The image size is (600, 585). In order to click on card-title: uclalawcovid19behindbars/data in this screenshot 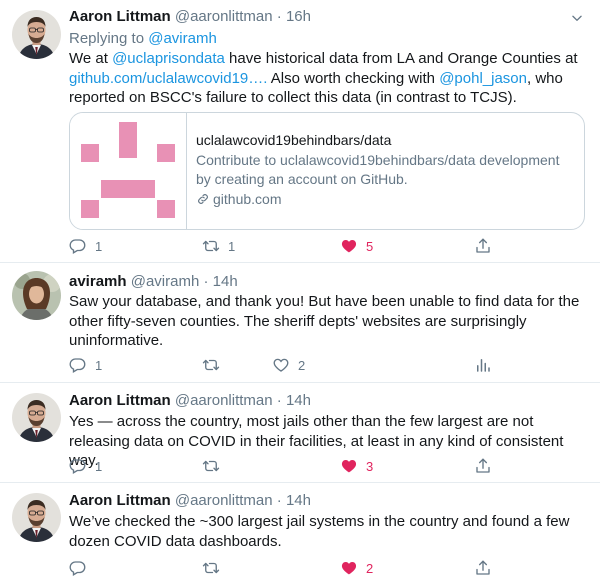, I will do `click(294, 140)`.